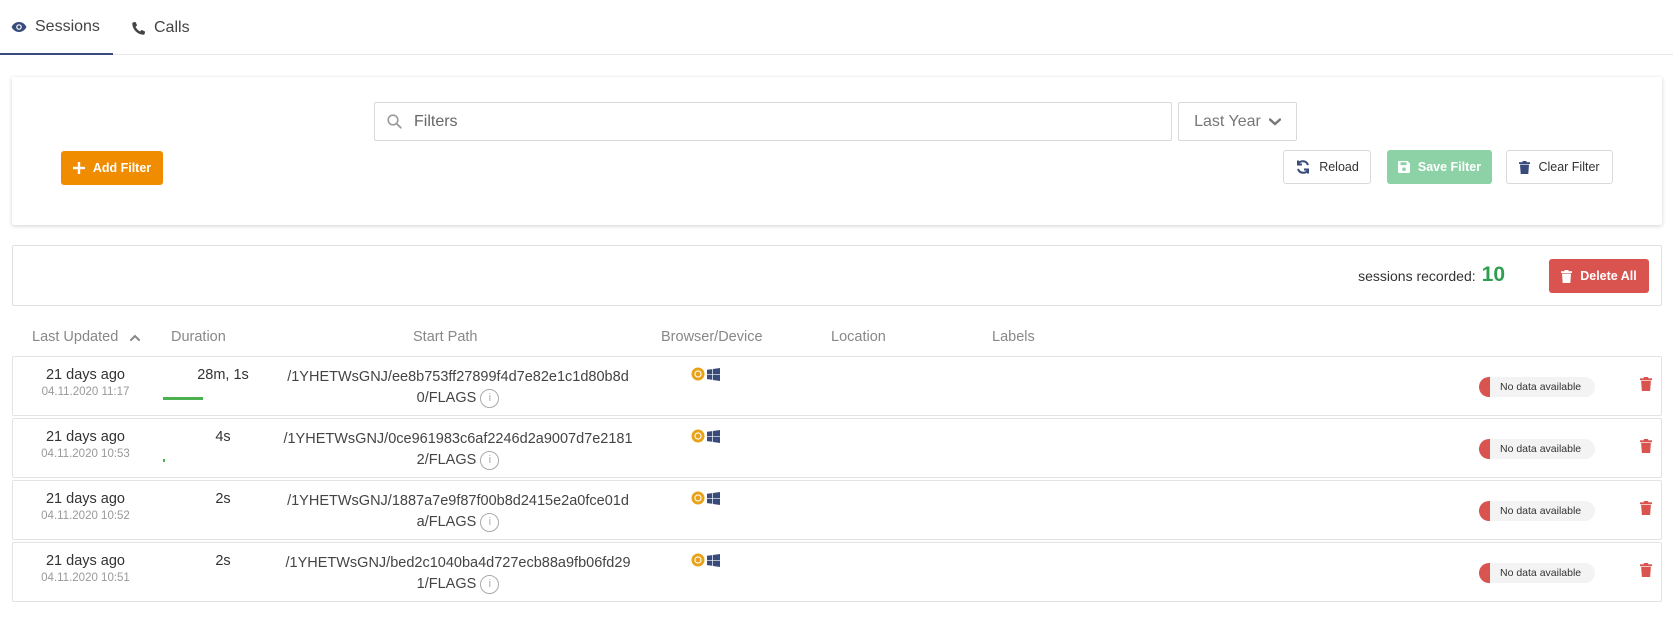  What do you see at coordinates (1599, 276) in the screenshot?
I see `delete-all-button: Delete All` at bounding box center [1599, 276].